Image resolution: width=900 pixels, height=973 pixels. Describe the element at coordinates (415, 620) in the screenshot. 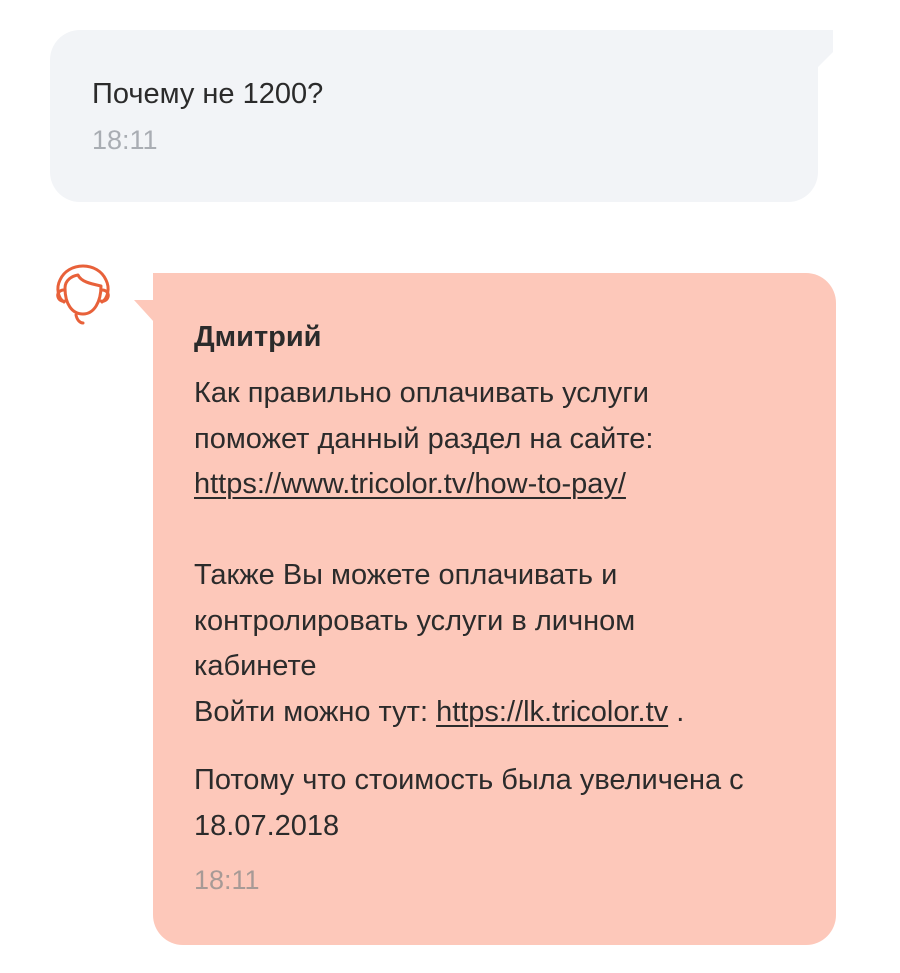

I see `message-line: контролировать услуги в личном` at that location.